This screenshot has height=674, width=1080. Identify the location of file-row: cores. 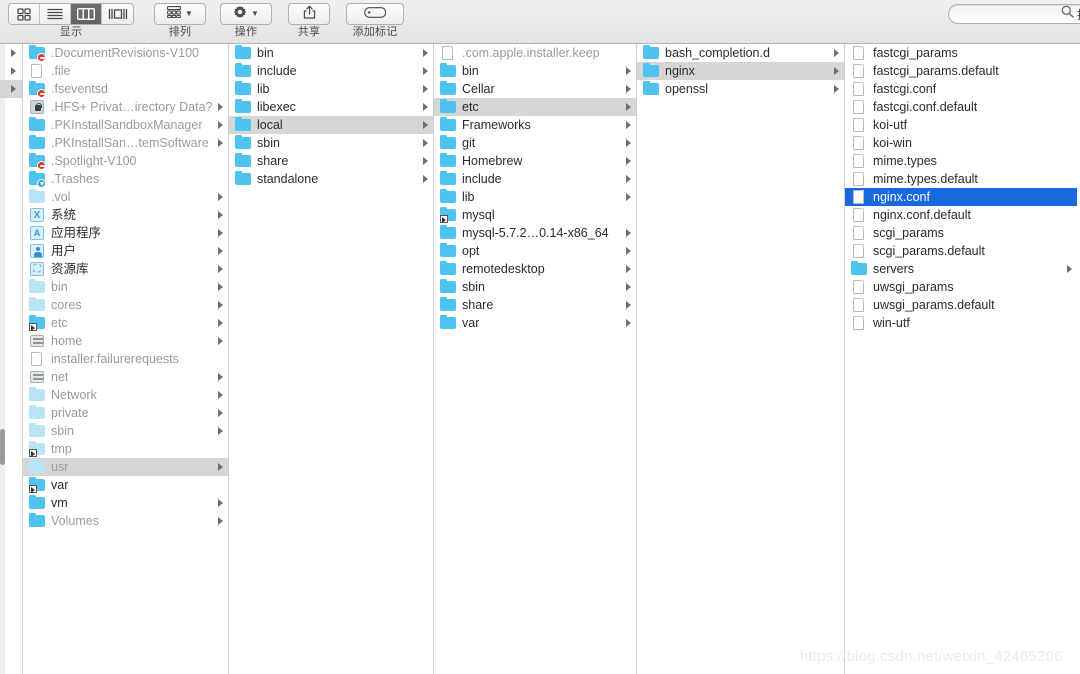
(125, 305).